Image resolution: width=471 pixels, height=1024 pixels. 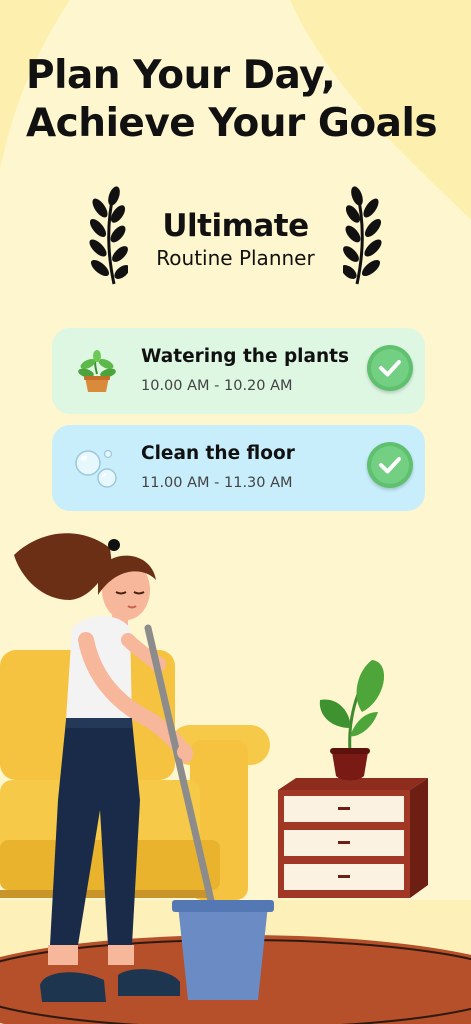 I want to click on task-card-clean-floor: Clean the floor 11.00 AM - 11.30 AM, so click(x=238, y=468).